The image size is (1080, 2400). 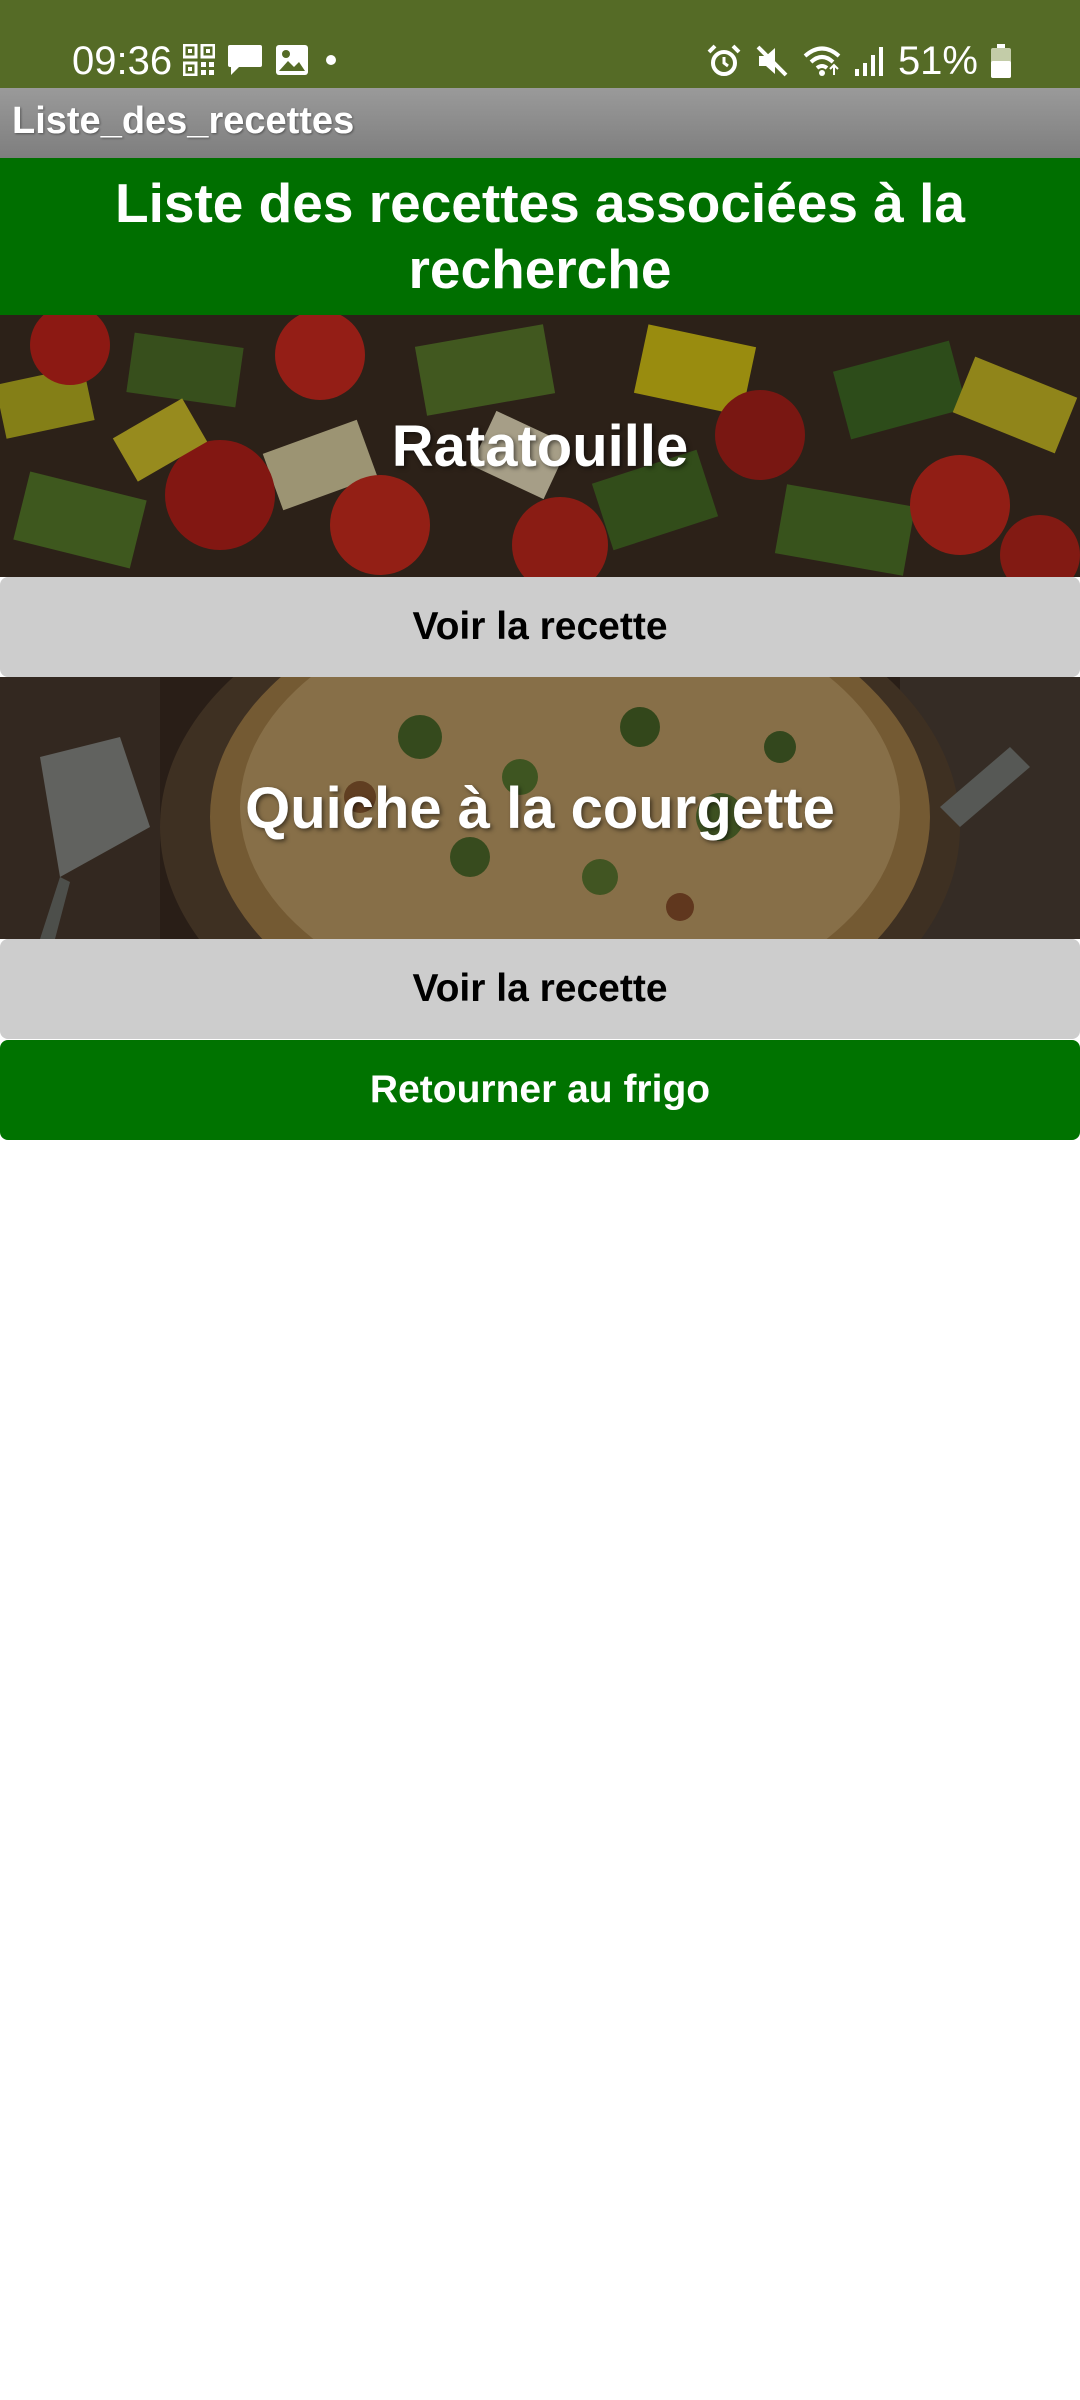 I want to click on signal-icon, so click(x=868, y=61).